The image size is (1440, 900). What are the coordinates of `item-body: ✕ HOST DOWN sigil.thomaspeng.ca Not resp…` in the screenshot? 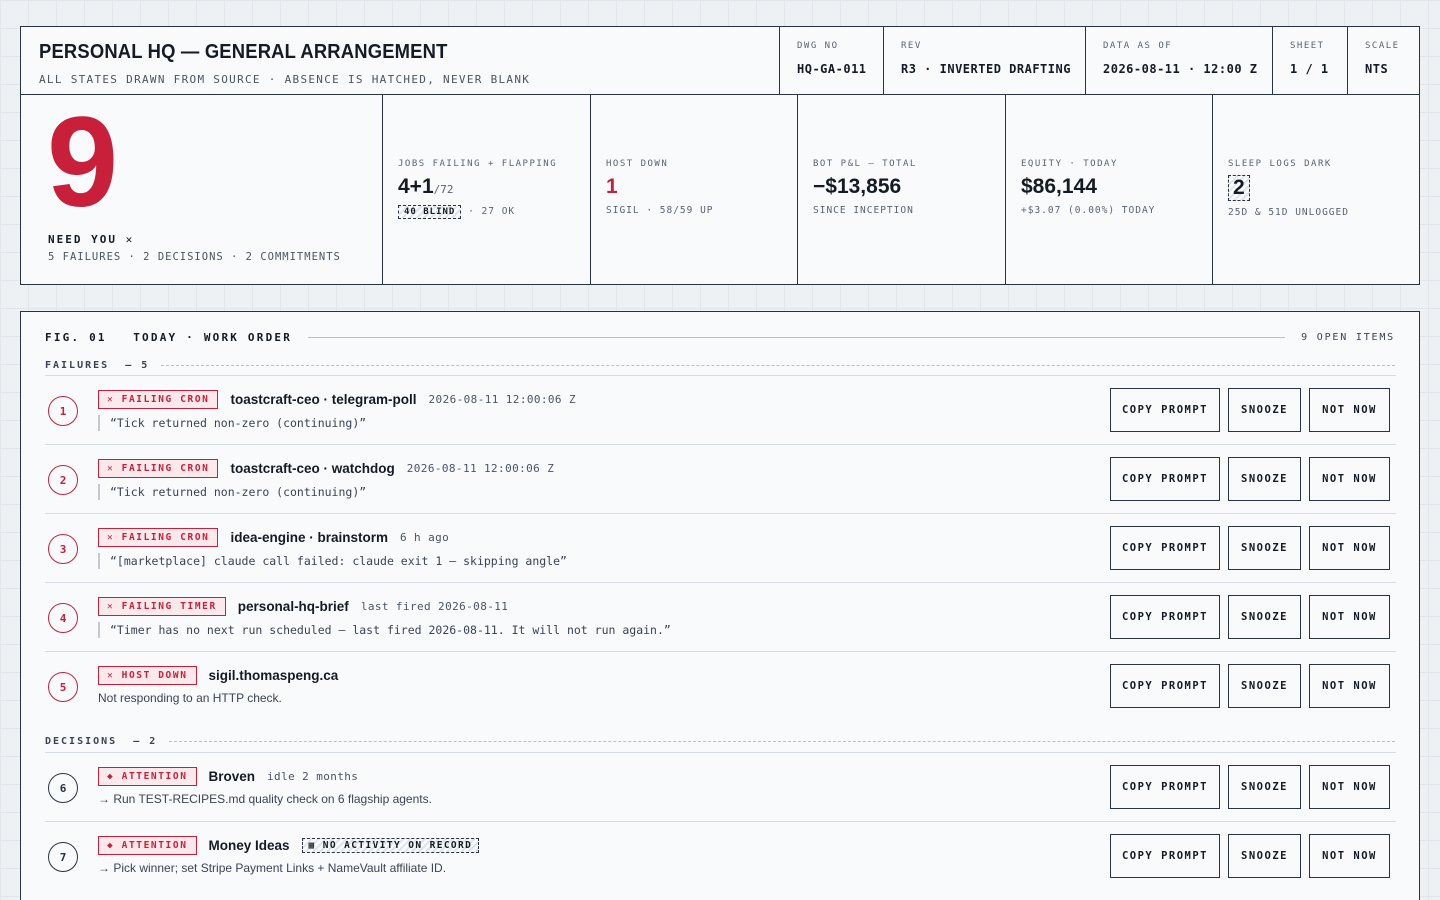 It's located at (597, 685).